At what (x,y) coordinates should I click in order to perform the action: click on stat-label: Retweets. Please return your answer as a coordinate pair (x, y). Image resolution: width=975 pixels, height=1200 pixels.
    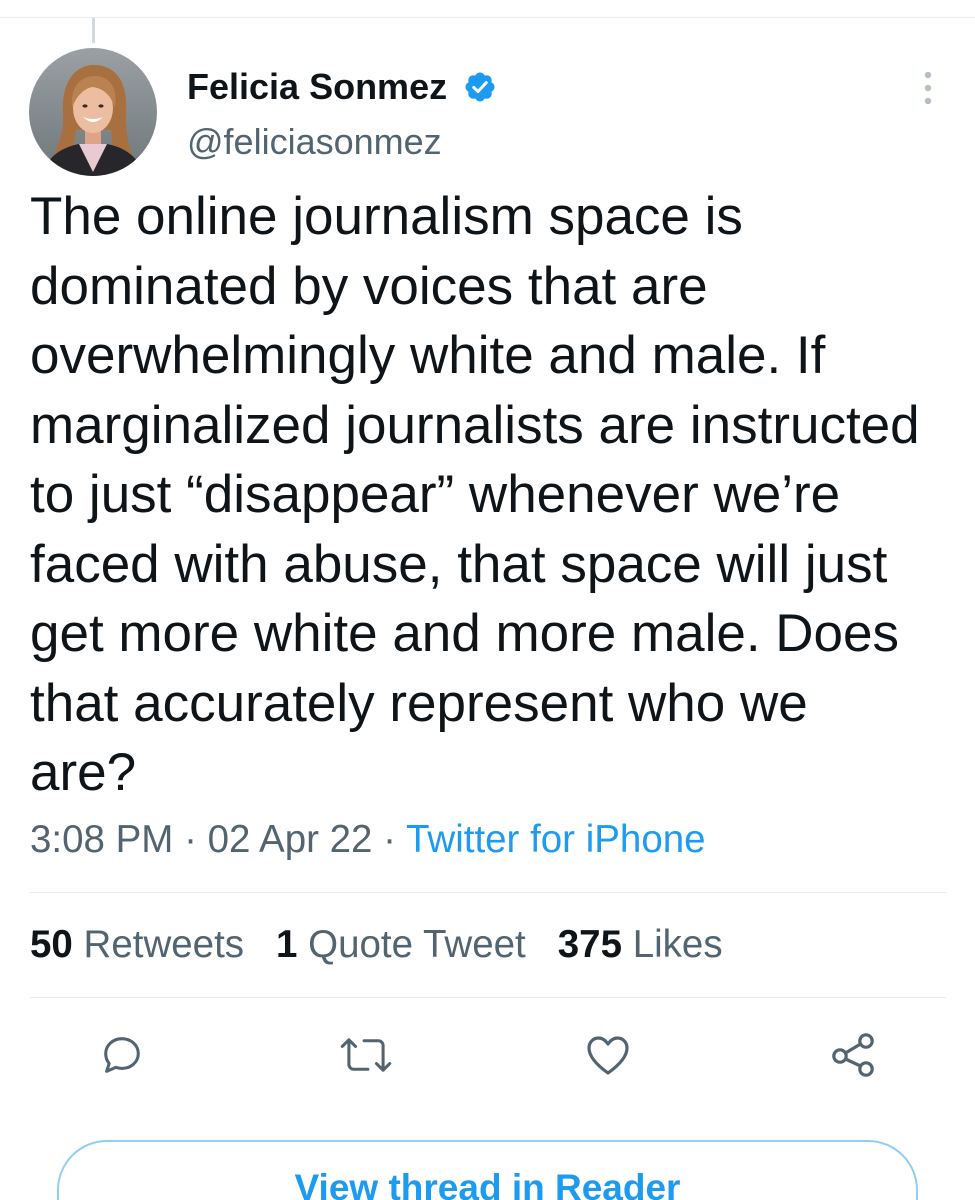
    Looking at the image, I should click on (164, 944).